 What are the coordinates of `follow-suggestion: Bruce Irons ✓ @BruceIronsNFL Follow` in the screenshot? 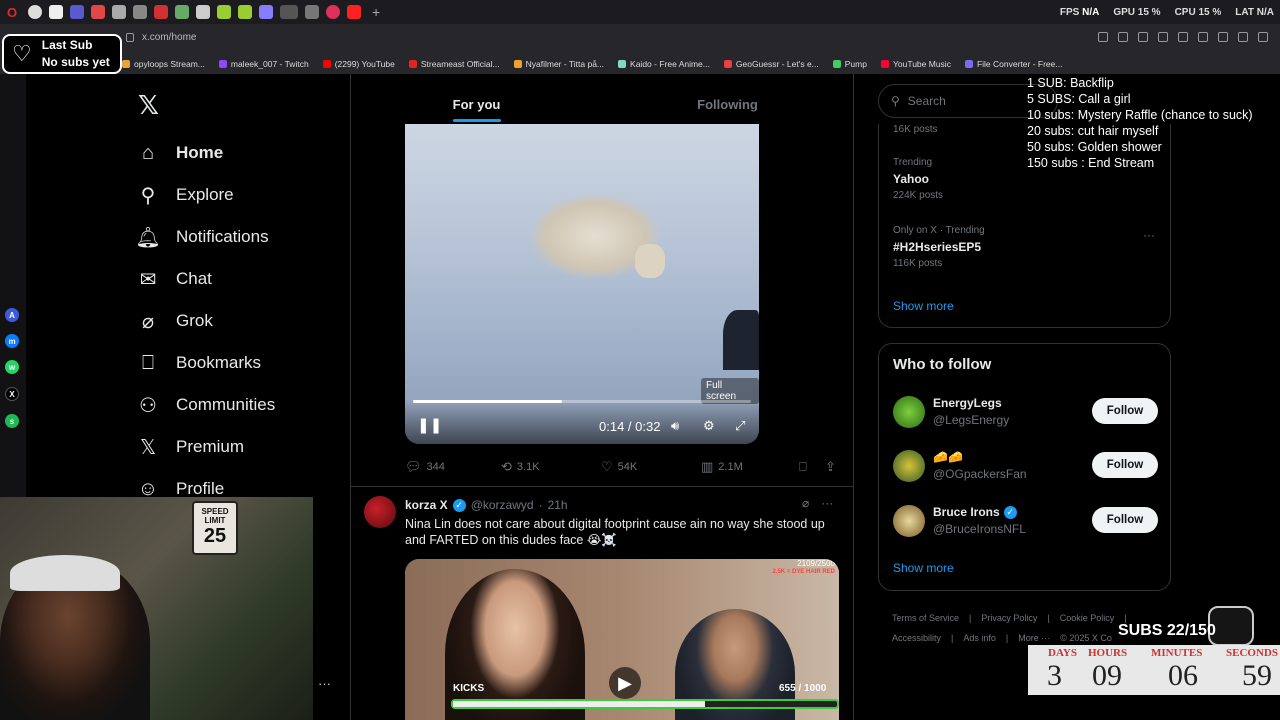 It's located at (1026, 521).